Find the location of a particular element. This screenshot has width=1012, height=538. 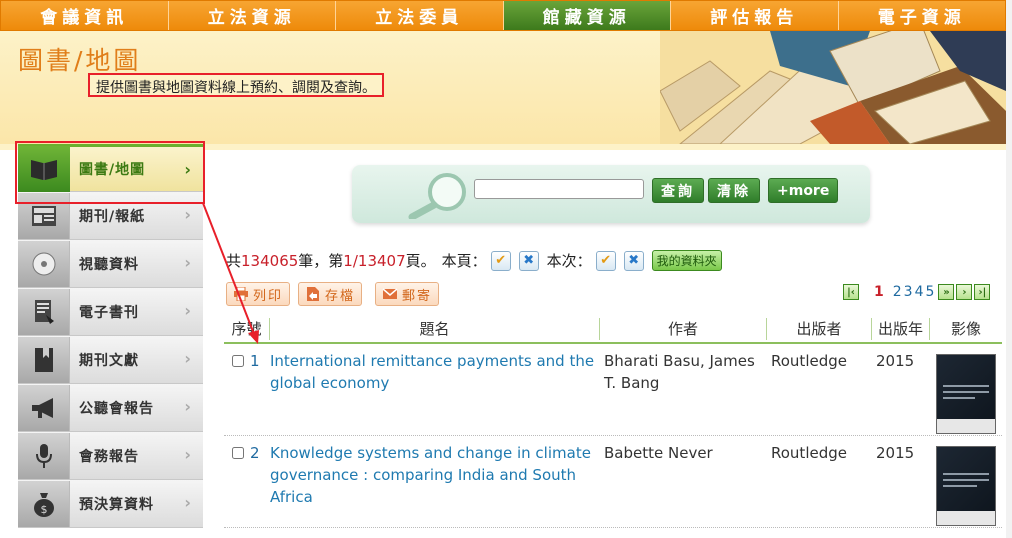

total-count: 134065 is located at coordinates (270, 260).